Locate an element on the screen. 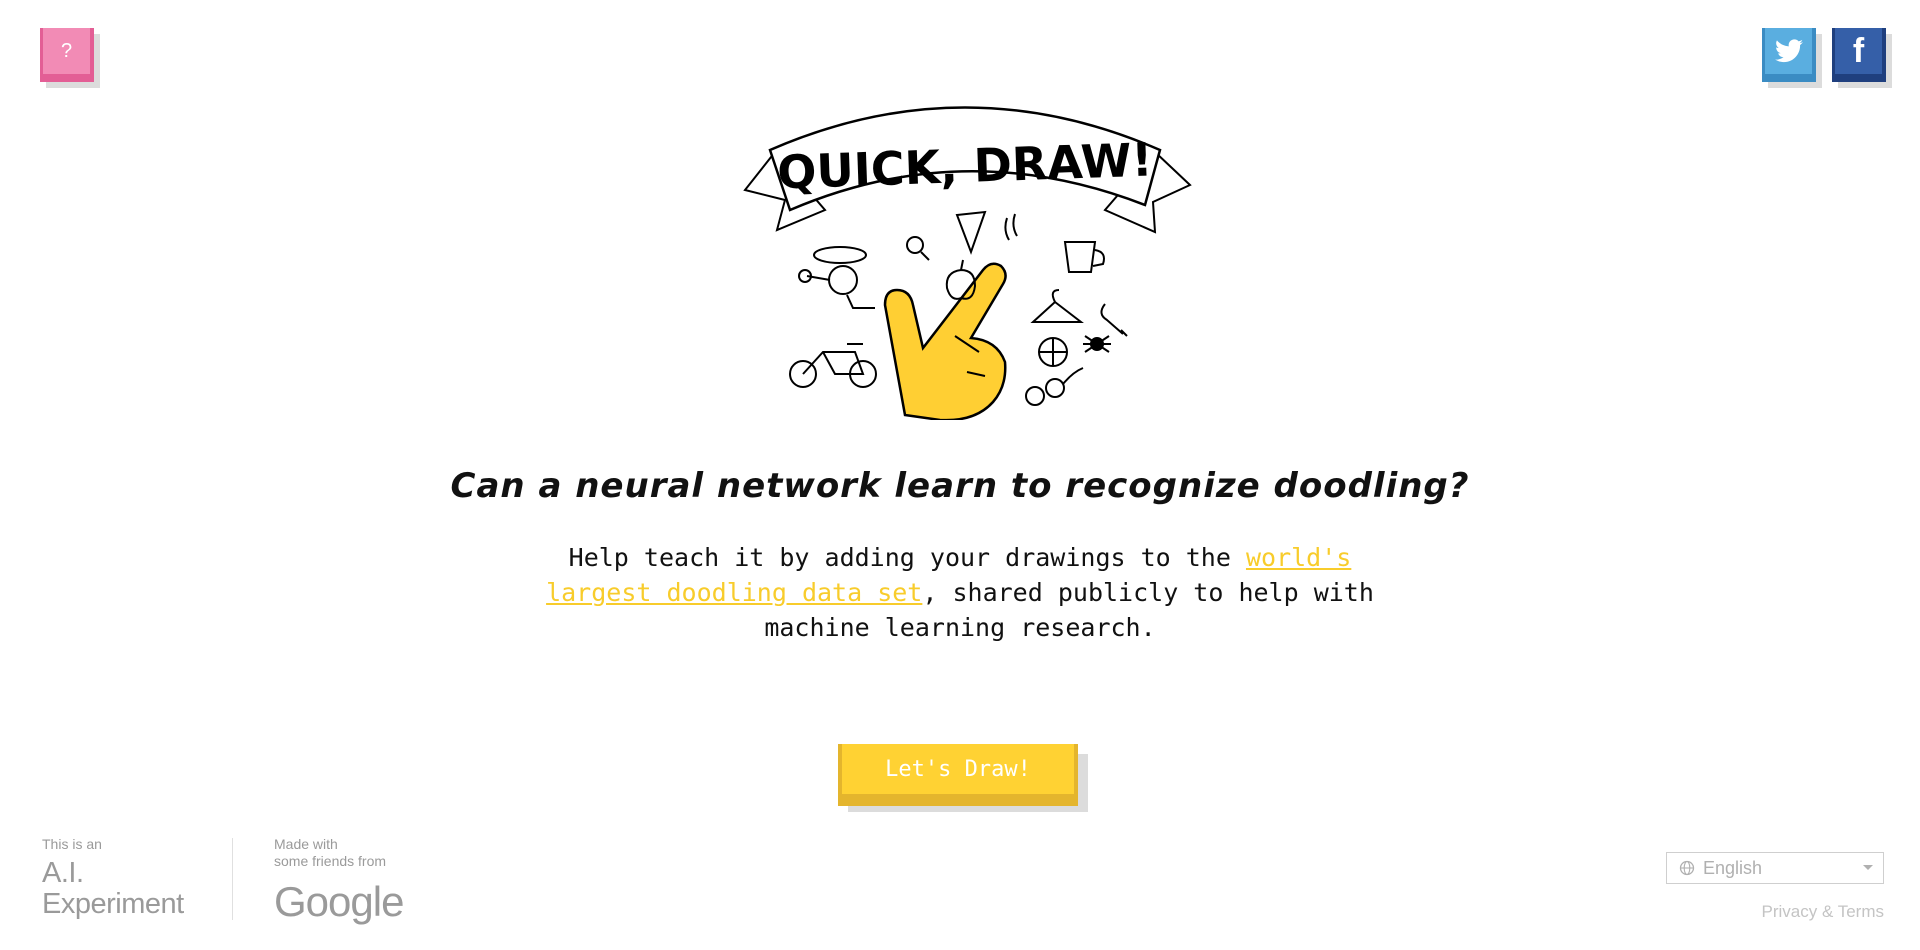 This screenshot has height=950, width=1920. help-label: ? is located at coordinates (66, 50).